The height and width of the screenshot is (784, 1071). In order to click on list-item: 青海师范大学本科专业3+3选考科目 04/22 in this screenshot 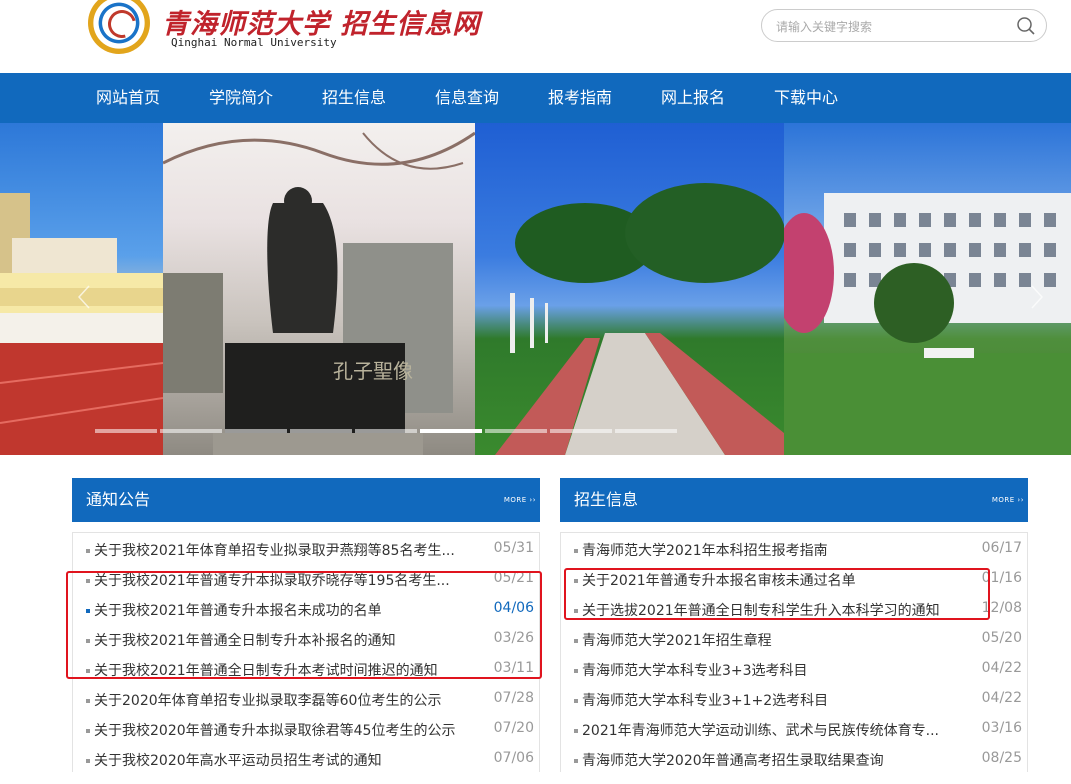, I will do `click(795, 670)`.